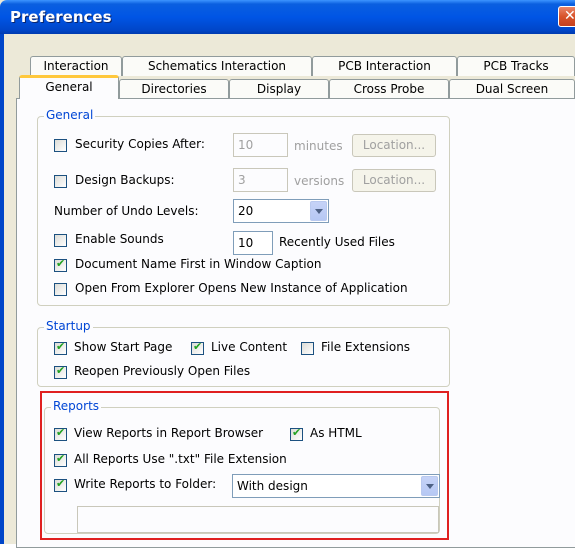 This screenshot has width=575, height=548. I want to click on tab-cross-probe: Cross Probe, so click(389, 89).